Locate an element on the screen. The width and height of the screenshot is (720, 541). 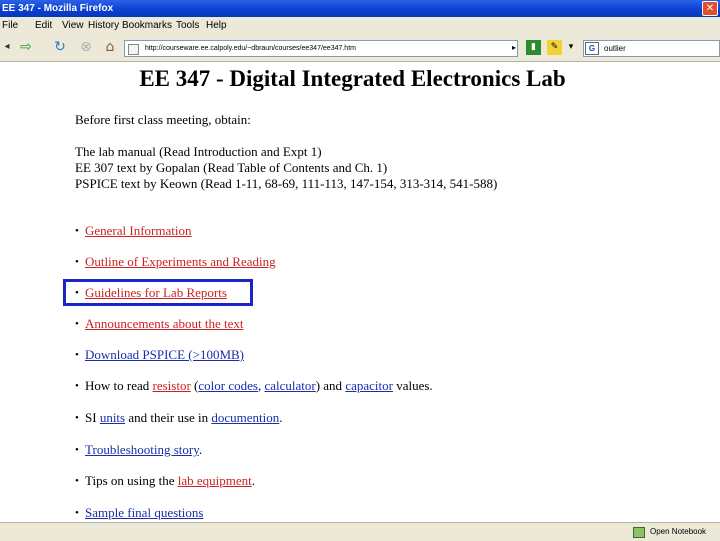
list-item: • Troubleshooting story. is located at coordinates (325, 450).